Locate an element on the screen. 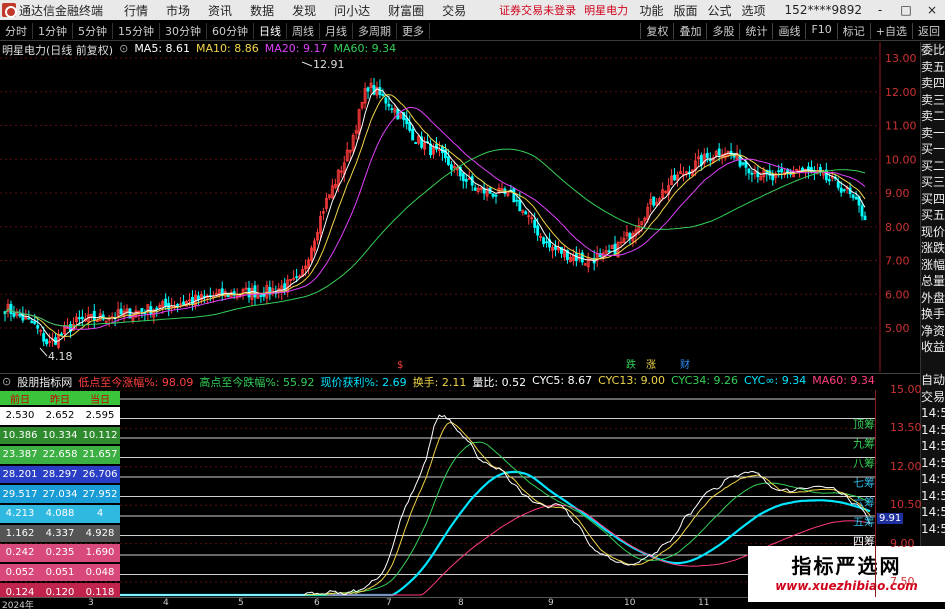 The image size is (945, 609). menu-options: 选项 is located at coordinates (754, 10).